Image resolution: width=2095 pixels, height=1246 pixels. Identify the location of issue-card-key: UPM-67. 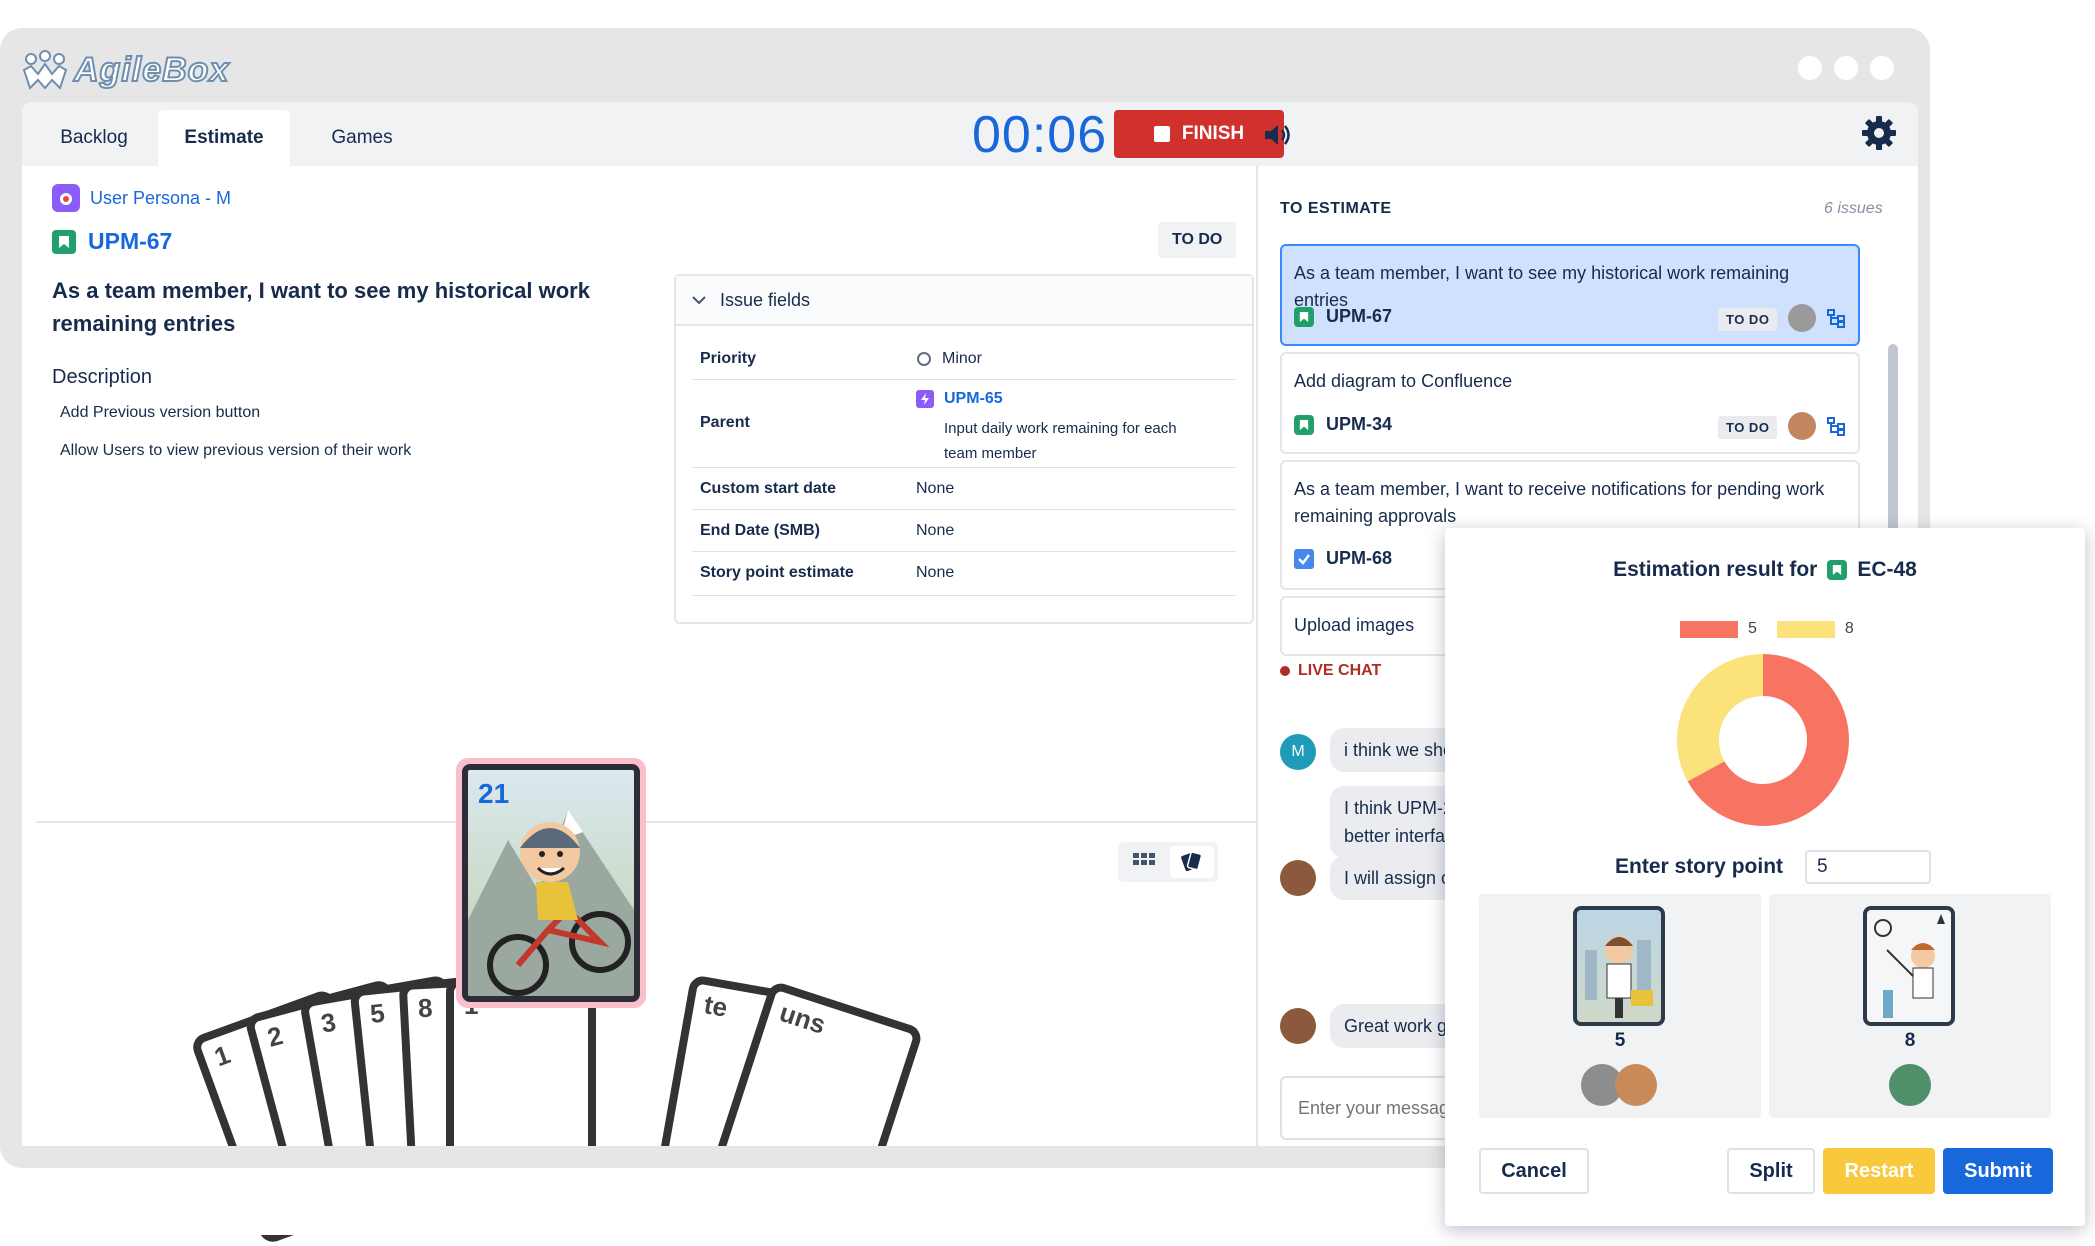
(1343, 316).